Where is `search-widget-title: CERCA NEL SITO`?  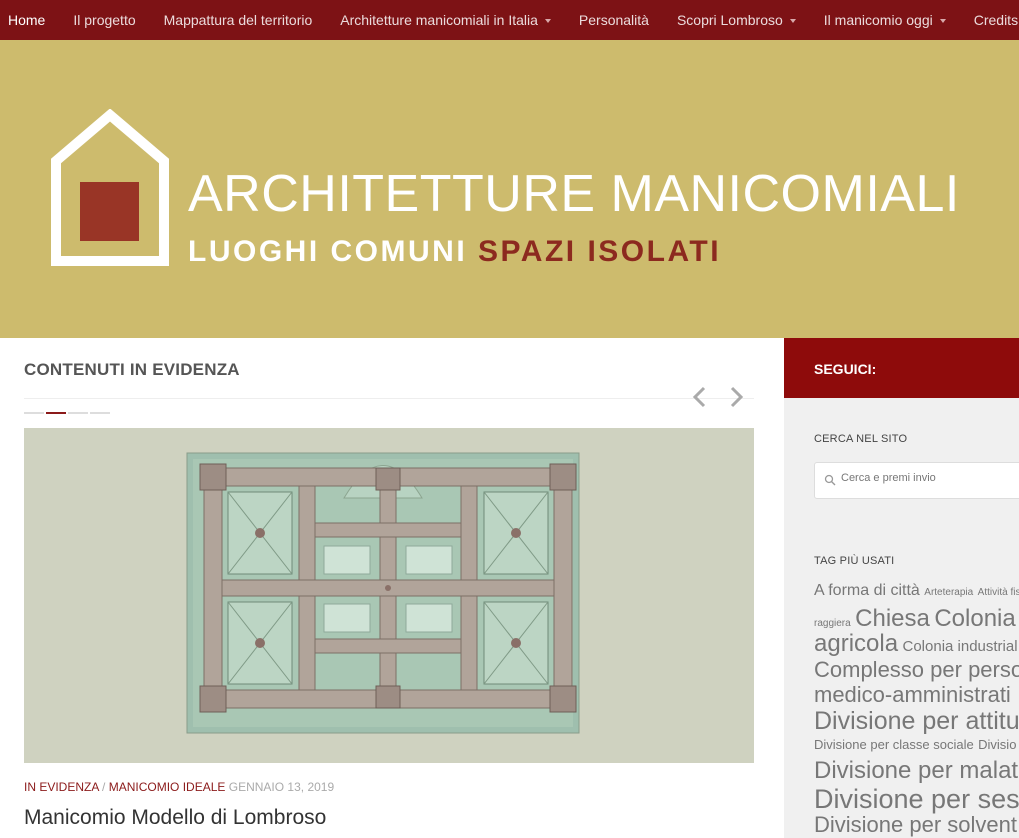 search-widget-title: CERCA NEL SITO is located at coordinates (861, 439).